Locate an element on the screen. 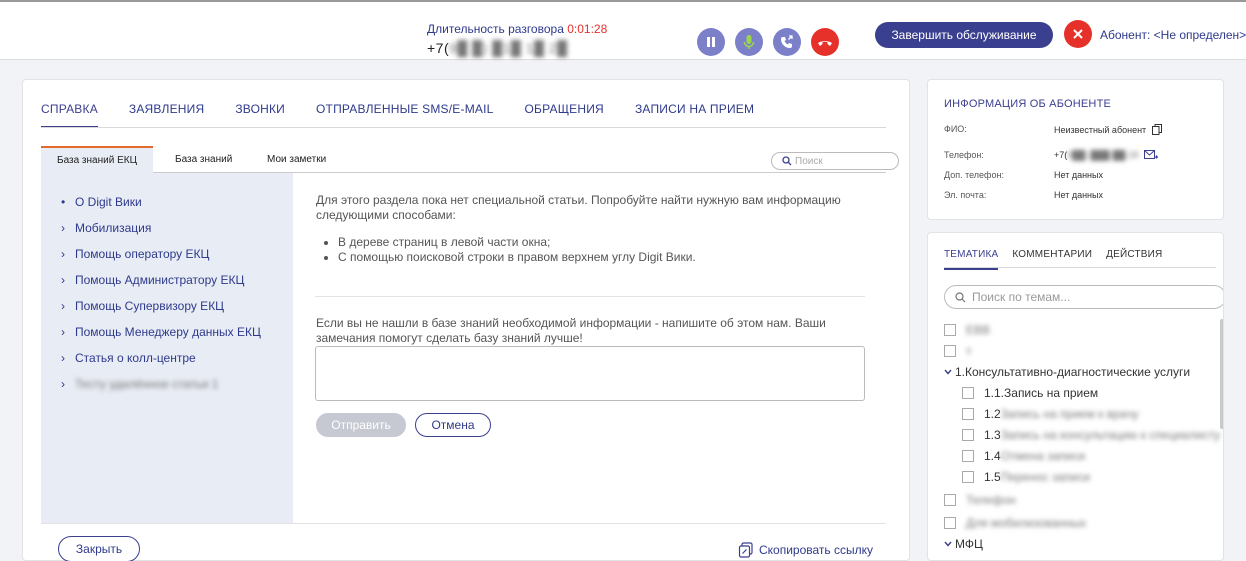 The height and width of the screenshot is (561, 1246). tree-item-hidden: › Тесту удалённое статьи 1 is located at coordinates (177, 390).